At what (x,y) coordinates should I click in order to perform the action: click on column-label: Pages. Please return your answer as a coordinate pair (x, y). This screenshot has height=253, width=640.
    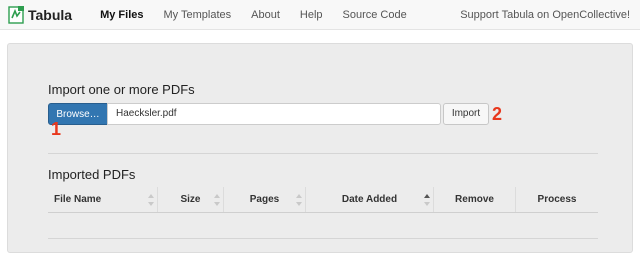
    Looking at the image, I should click on (264, 199).